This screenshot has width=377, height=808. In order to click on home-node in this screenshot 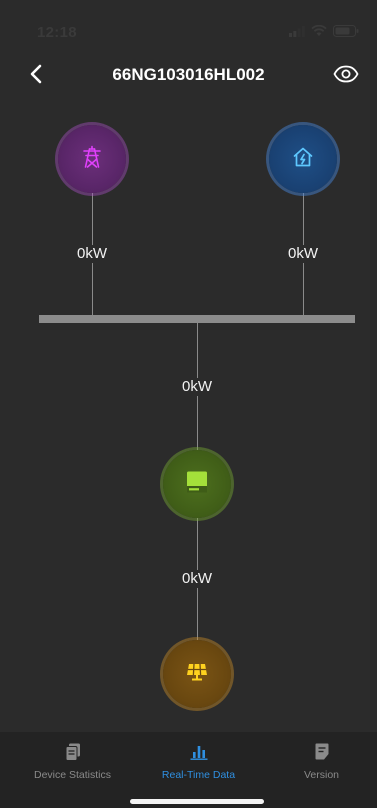, I will do `click(303, 159)`.